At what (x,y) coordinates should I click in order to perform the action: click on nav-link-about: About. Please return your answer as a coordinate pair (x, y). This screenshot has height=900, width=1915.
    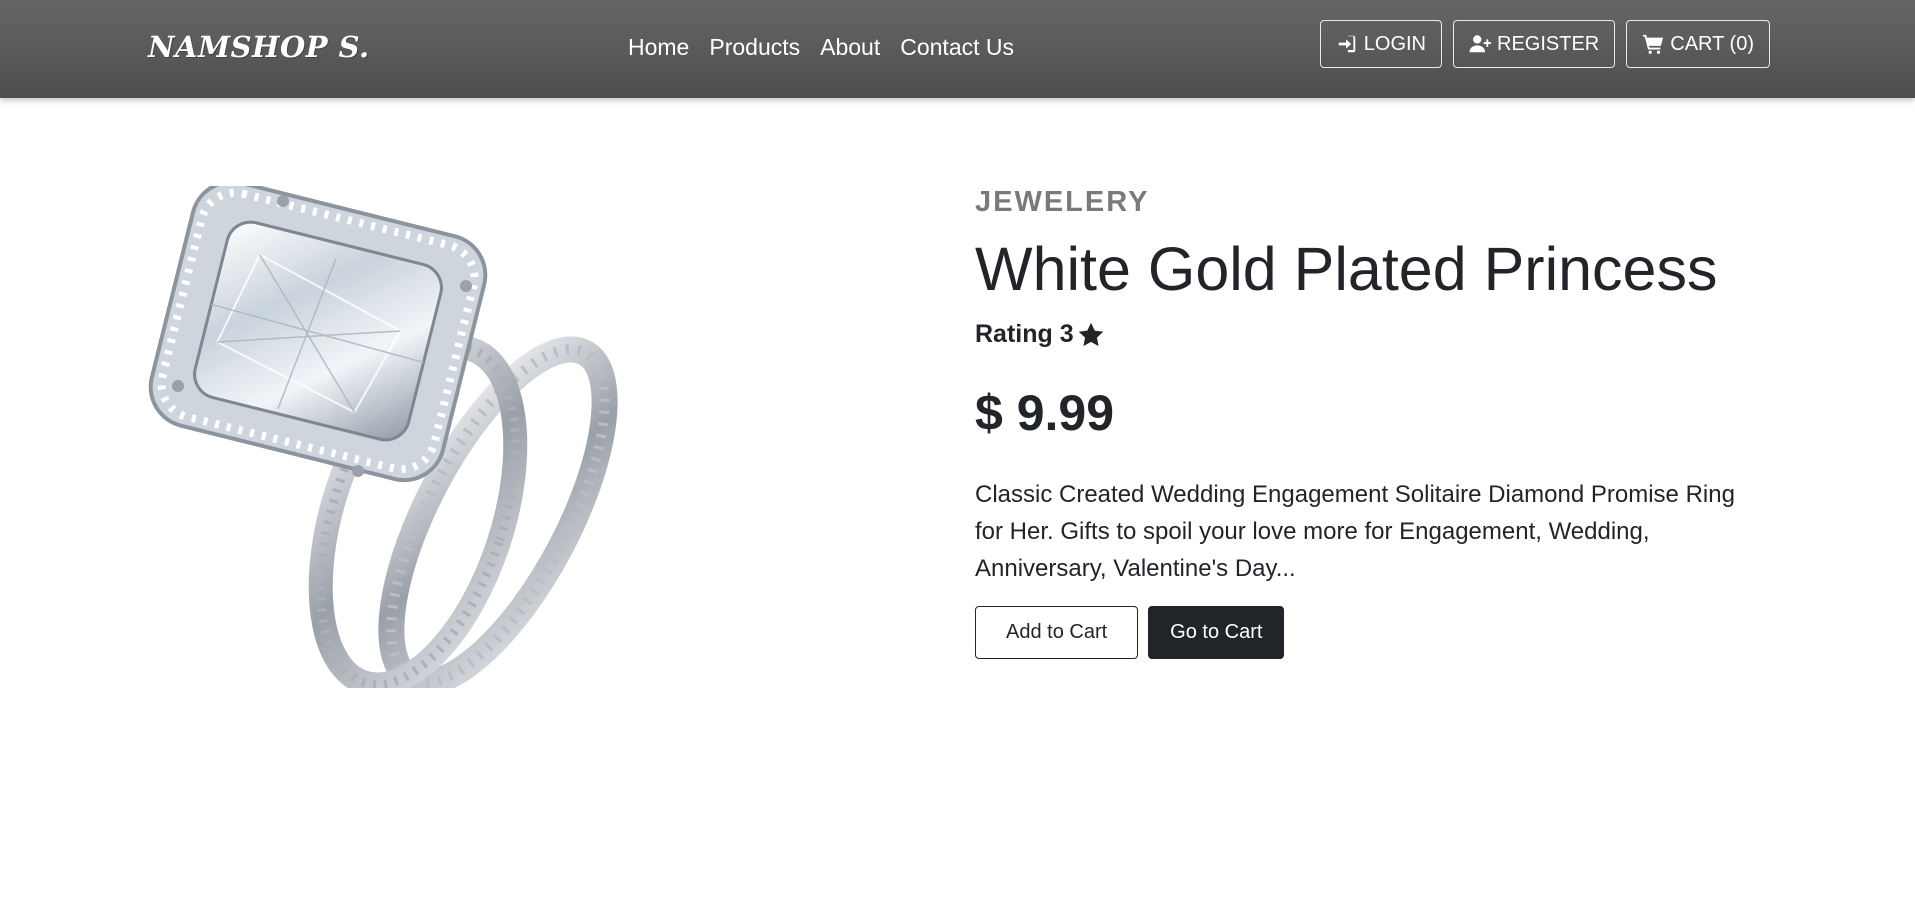
    Looking at the image, I should click on (850, 47).